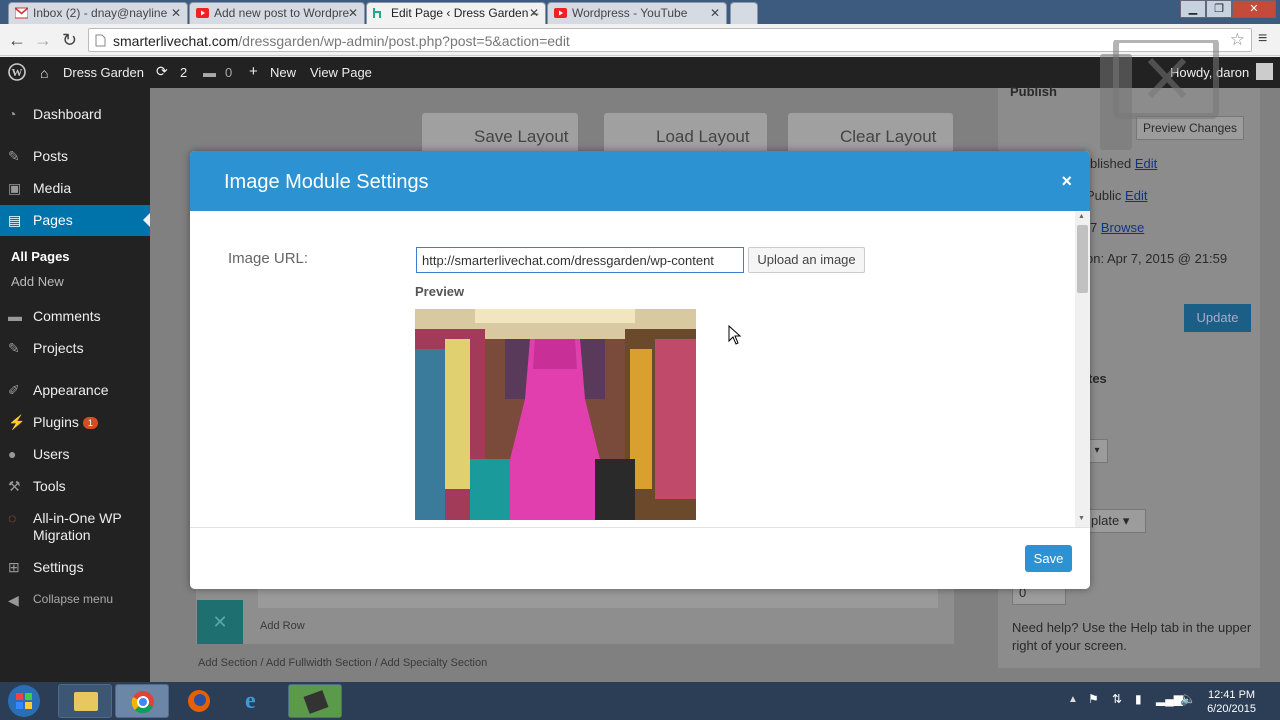 The height and width of the screenshot is (720, 1280). I want to click on clock-date: 6/20/2015, so click(1231, 709).